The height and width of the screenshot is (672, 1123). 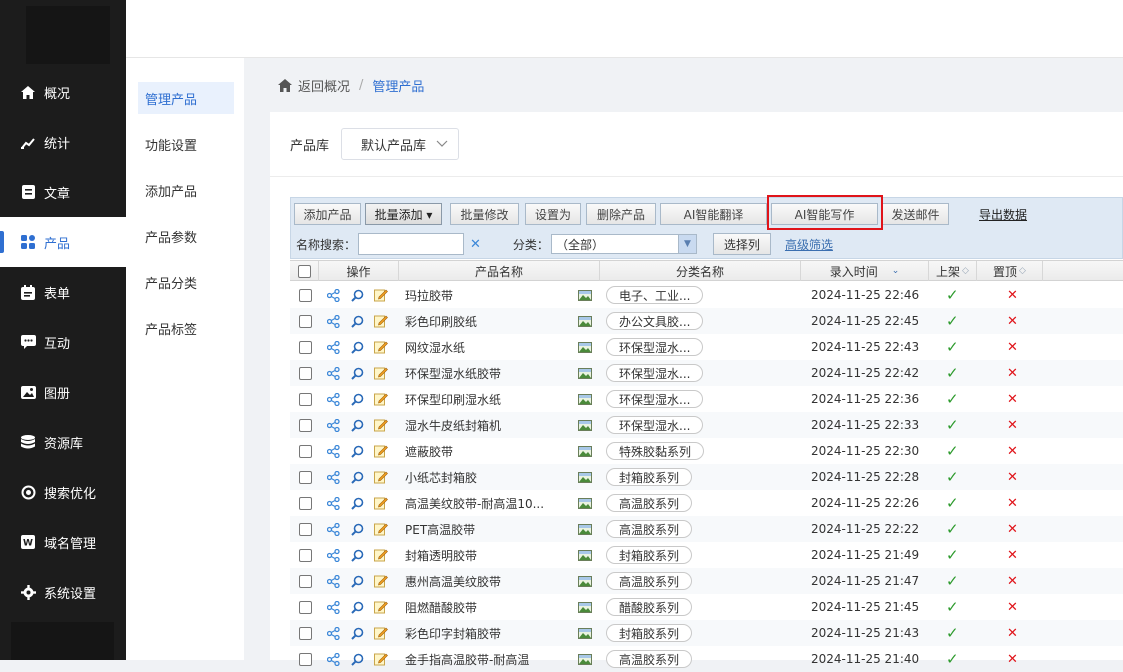 What do you see at coordinates (63, 192) in the screenshot?
I see `sidebar-item-2: 文章` at bounding box center [63, 192].